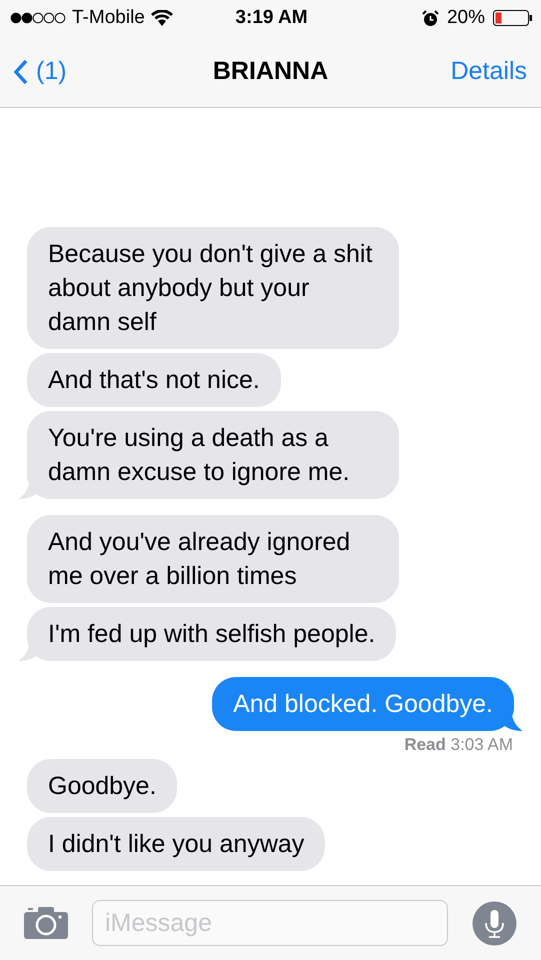 Image resolution: width=541 pixels, height=960 pixels. I want to click on battery-percent: 20%, so click(465, 18).